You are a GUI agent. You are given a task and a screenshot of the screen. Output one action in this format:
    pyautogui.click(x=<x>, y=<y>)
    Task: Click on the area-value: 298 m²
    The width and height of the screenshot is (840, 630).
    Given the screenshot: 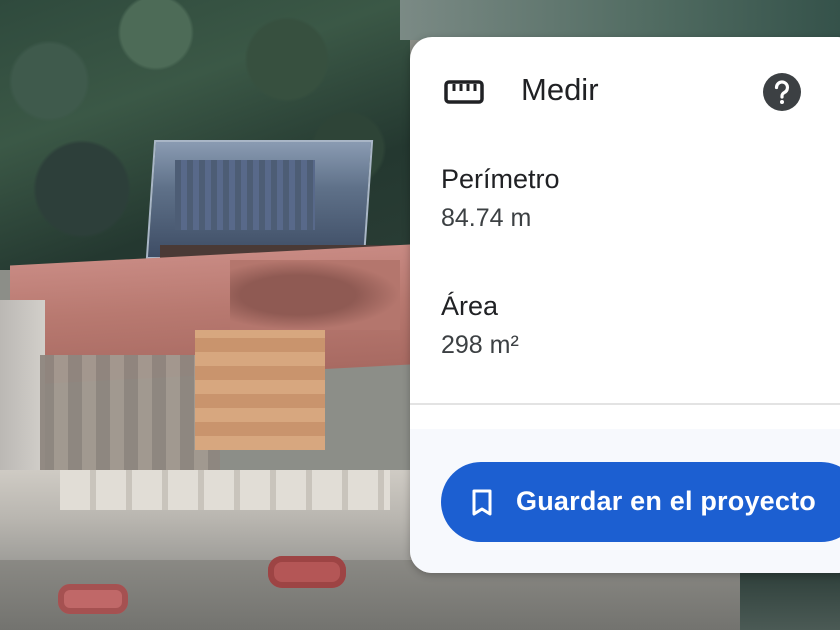 What is the action you would take?
    pyautogui.click(x=480, y=345)
    